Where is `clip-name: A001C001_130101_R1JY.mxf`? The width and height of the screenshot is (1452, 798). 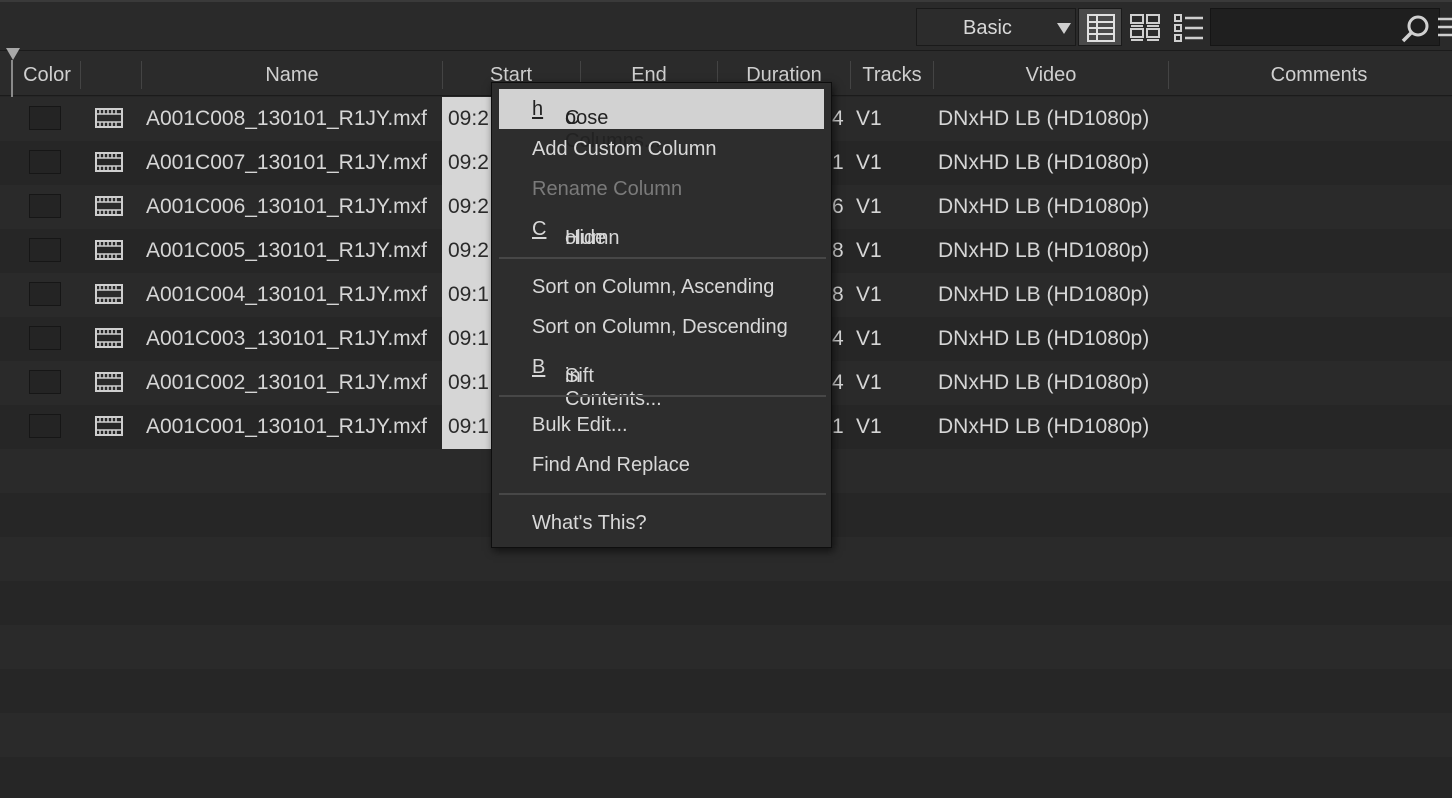
clip-name: A001C001_130101_R1JY.mxf is located at coordinates (286, 426).